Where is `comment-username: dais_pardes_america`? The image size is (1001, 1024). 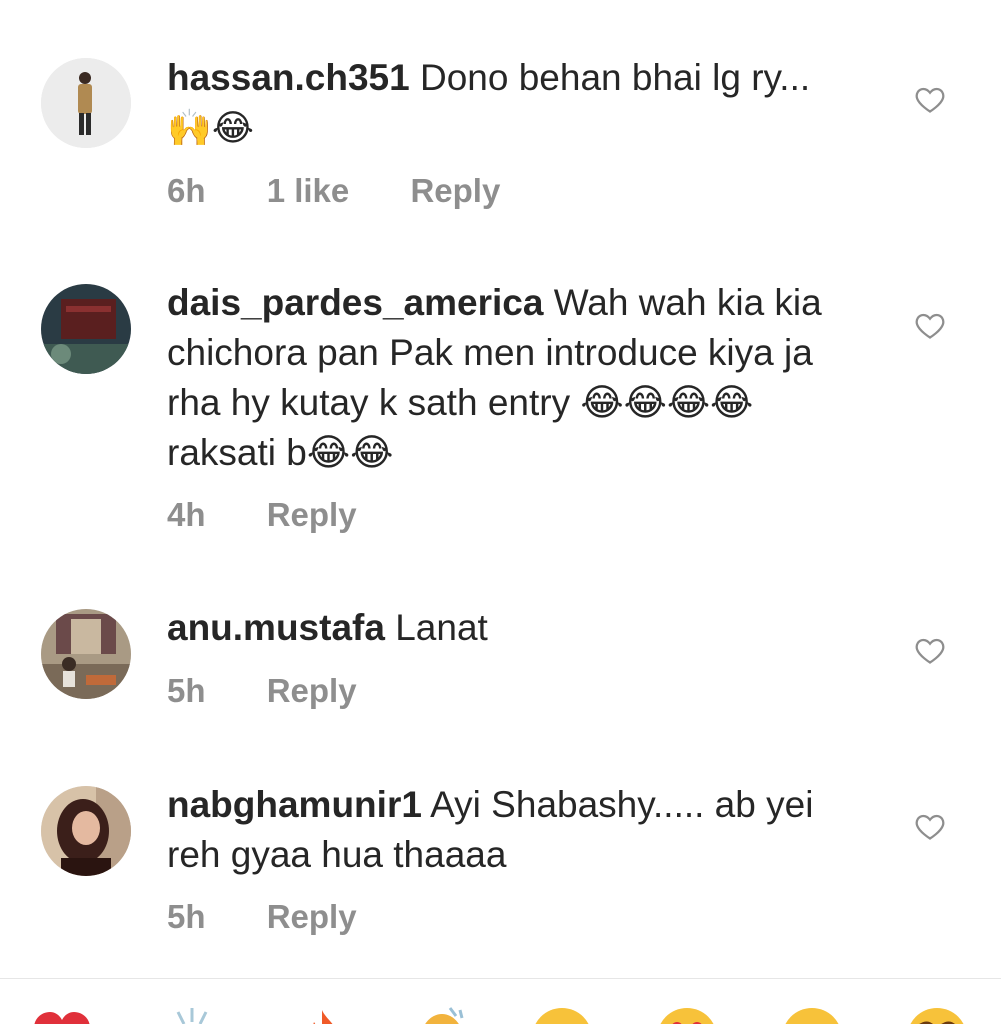 comment-username: dais_pardes_america is located at coordinates (355, 302).